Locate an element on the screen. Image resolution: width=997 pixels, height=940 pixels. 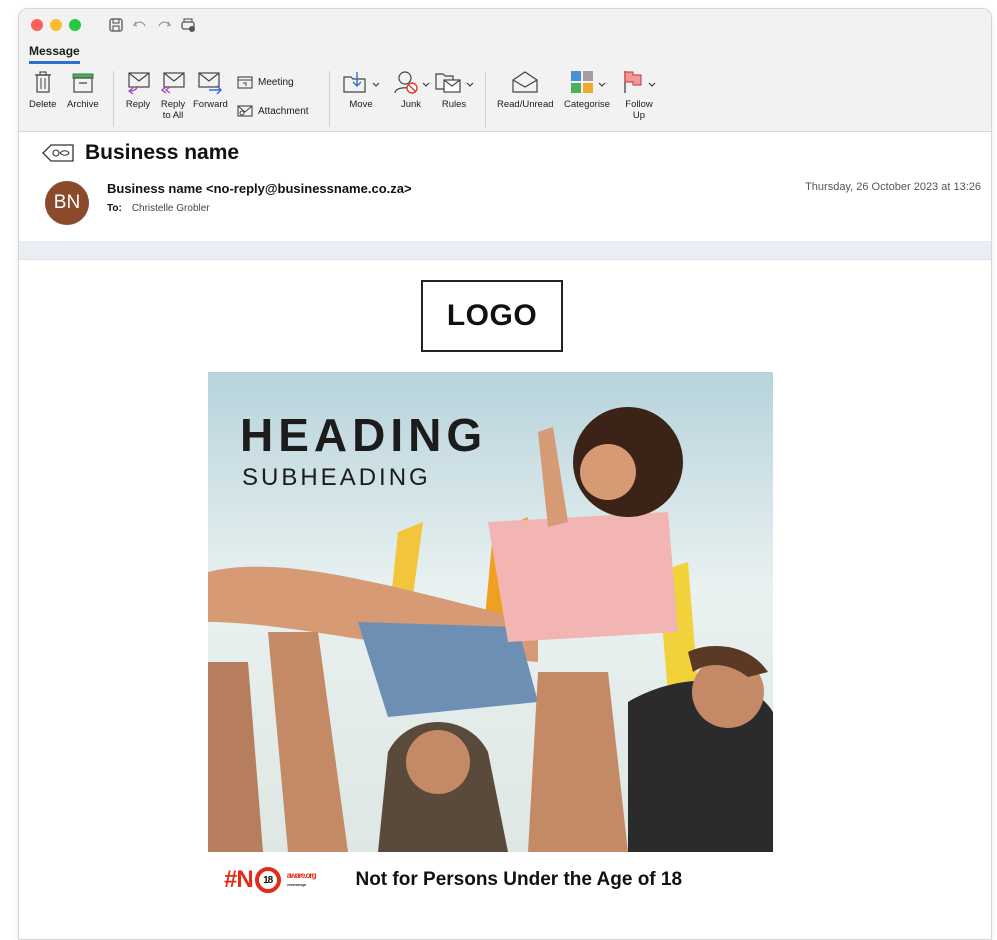
aware-org-logo: aware.org www.aware.org.za is located at coordinates (301, 879).